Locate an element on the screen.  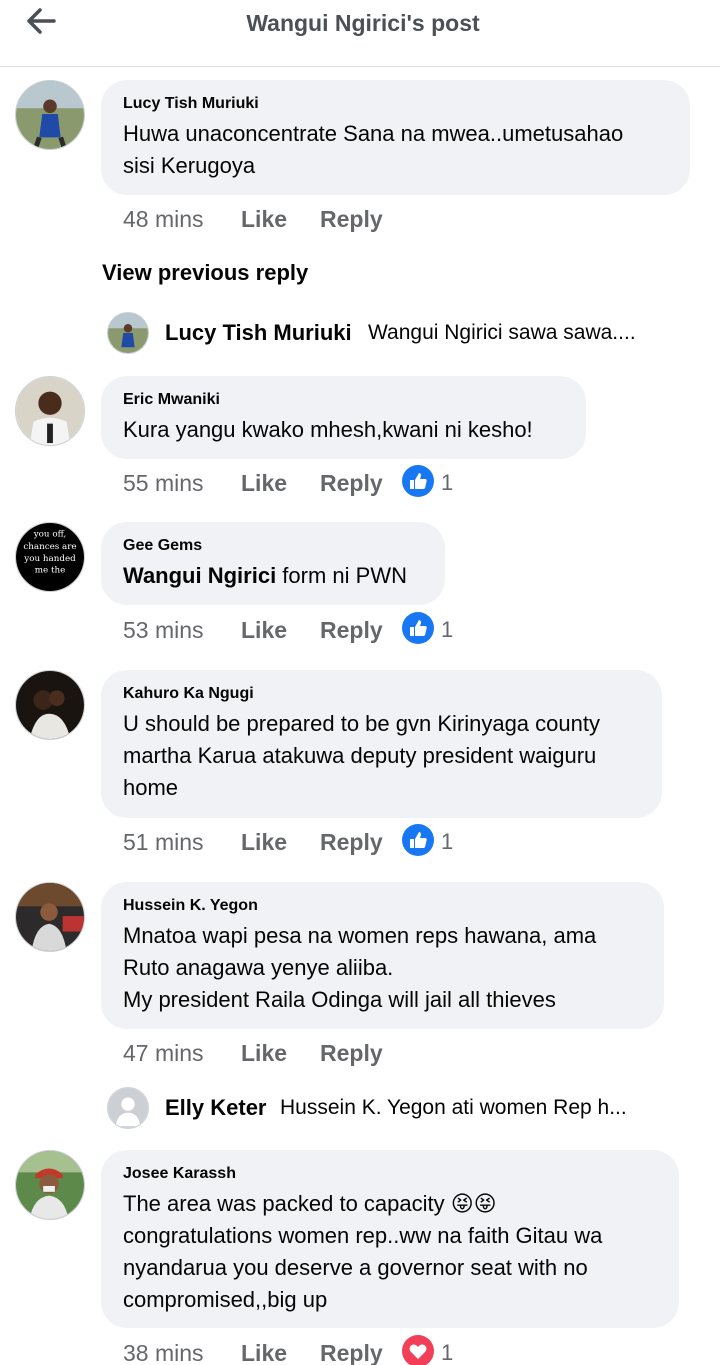
comment-author: Josee Karassh is located at coordinates (390, 1174).